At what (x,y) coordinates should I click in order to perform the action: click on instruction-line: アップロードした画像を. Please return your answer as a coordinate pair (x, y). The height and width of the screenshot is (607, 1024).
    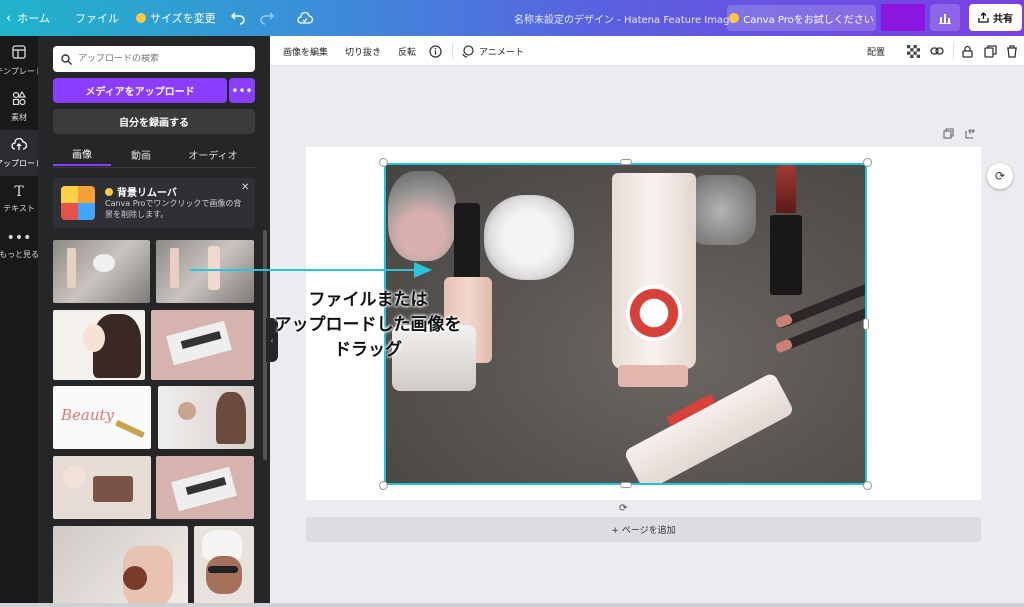
    Looking at the image, I should click on (368, 325).